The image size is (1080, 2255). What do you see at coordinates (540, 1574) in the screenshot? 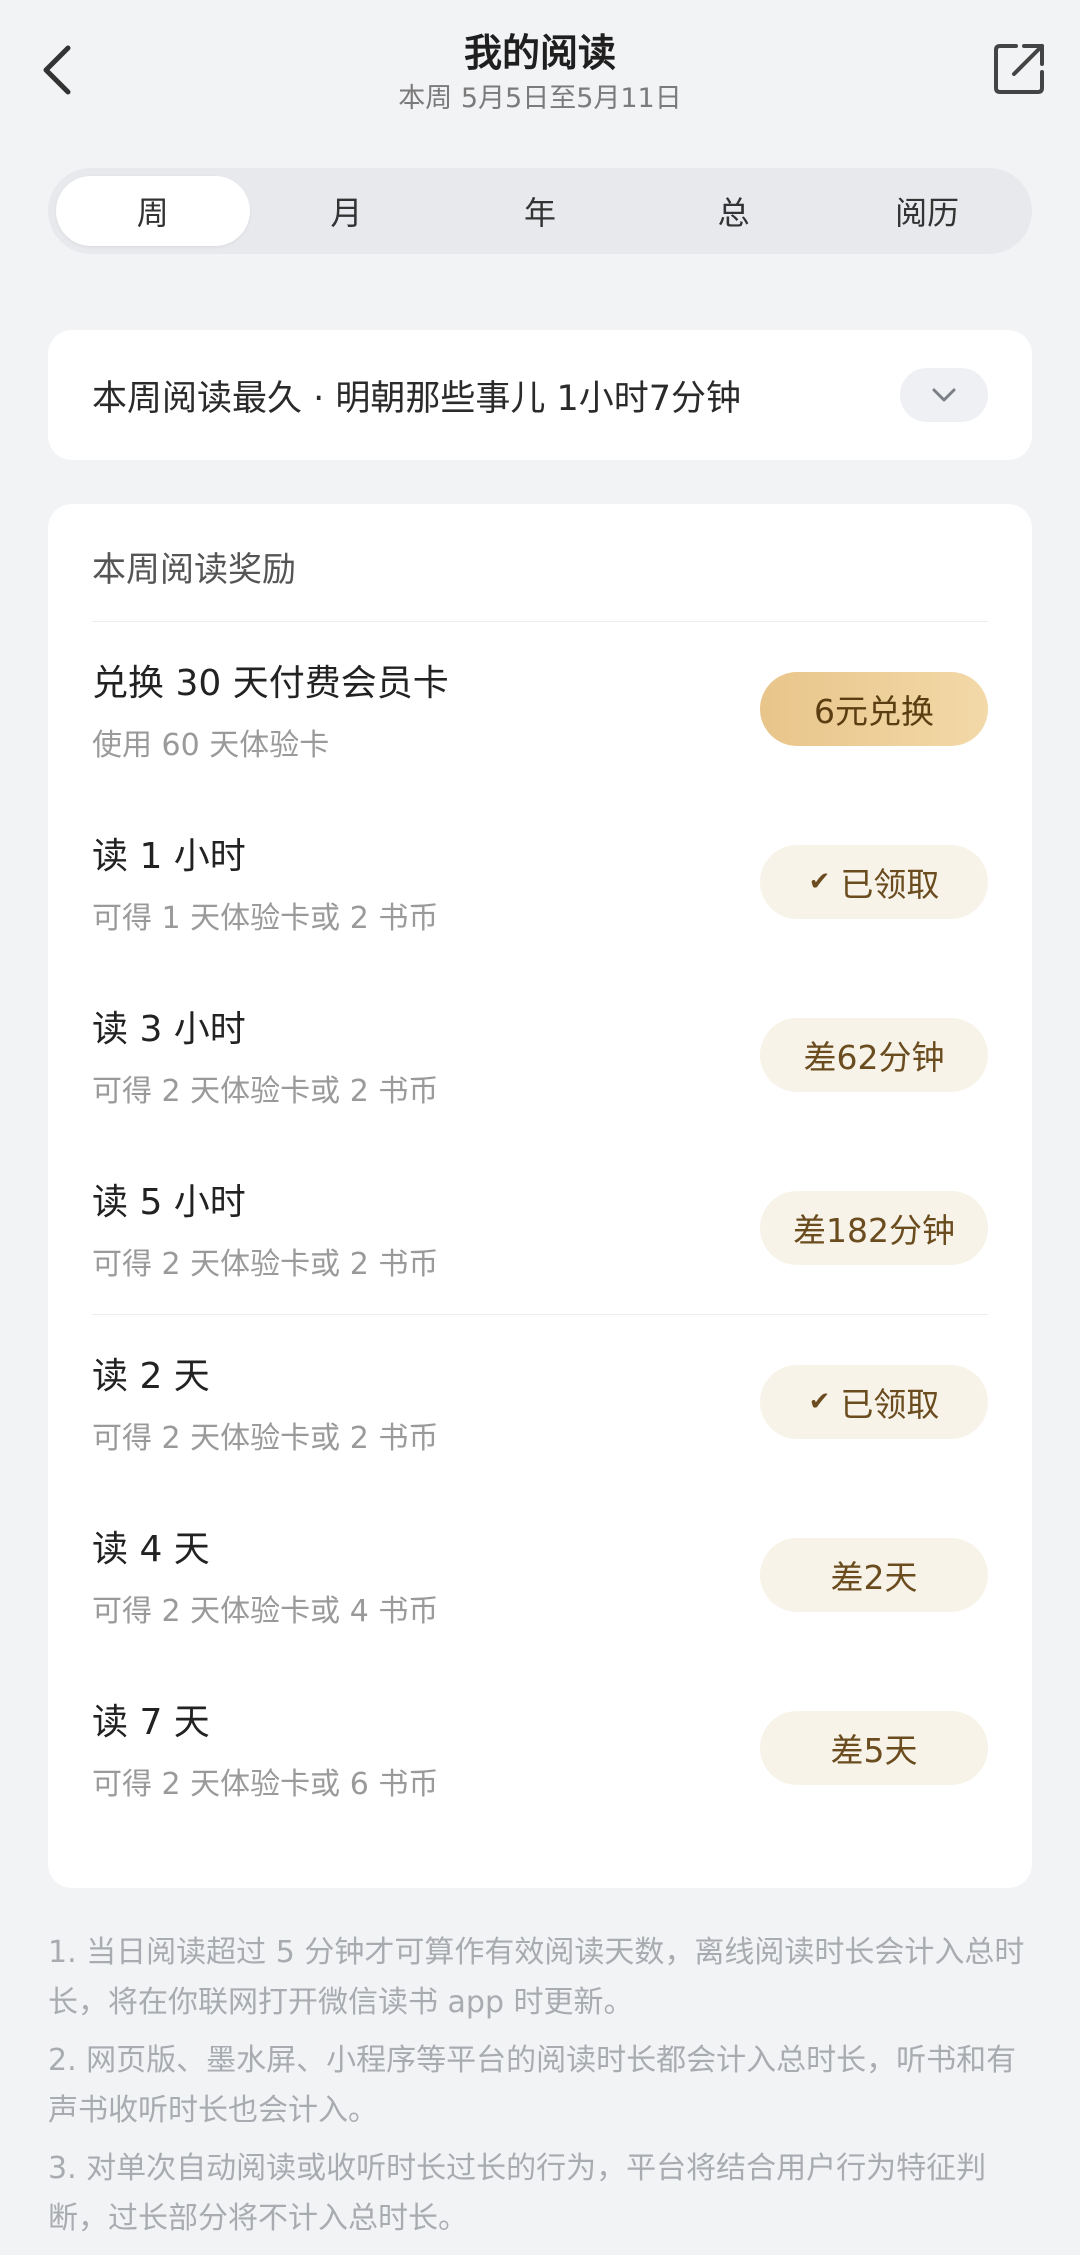
I see `reward-row: 读 4 天 可得 2 天体验卡或 4 书币 差2天` at bounding box center [540, 1574].